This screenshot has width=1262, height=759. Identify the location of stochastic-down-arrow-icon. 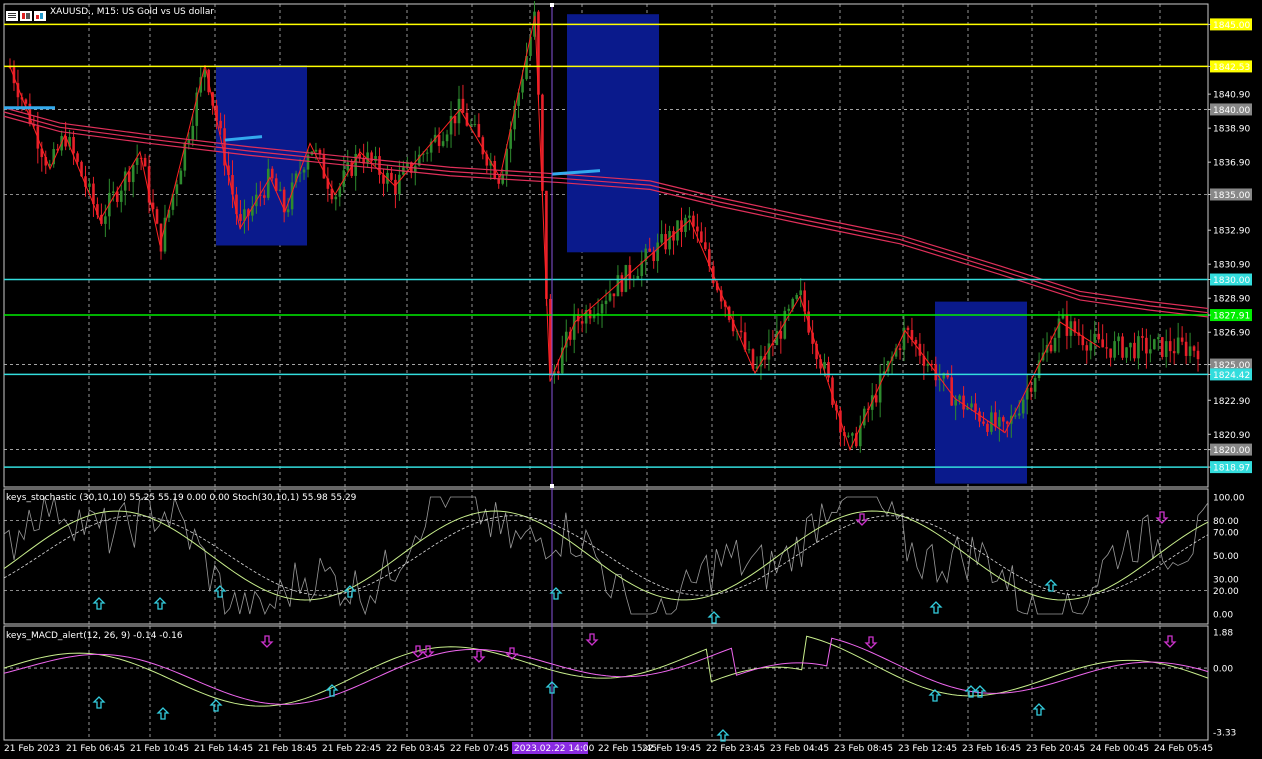
(862, 519).